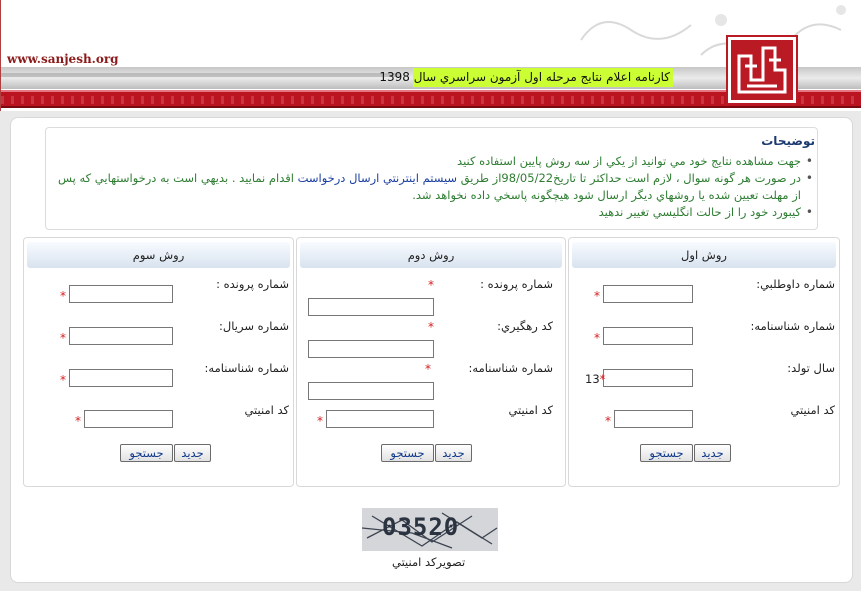 Image resolution: width=861 pixels, height=591 pixels. What do you see at coordinates (158, 255) in the screenshot?
I see `method3-title: روش سوم` at bounding box center [158, 255].